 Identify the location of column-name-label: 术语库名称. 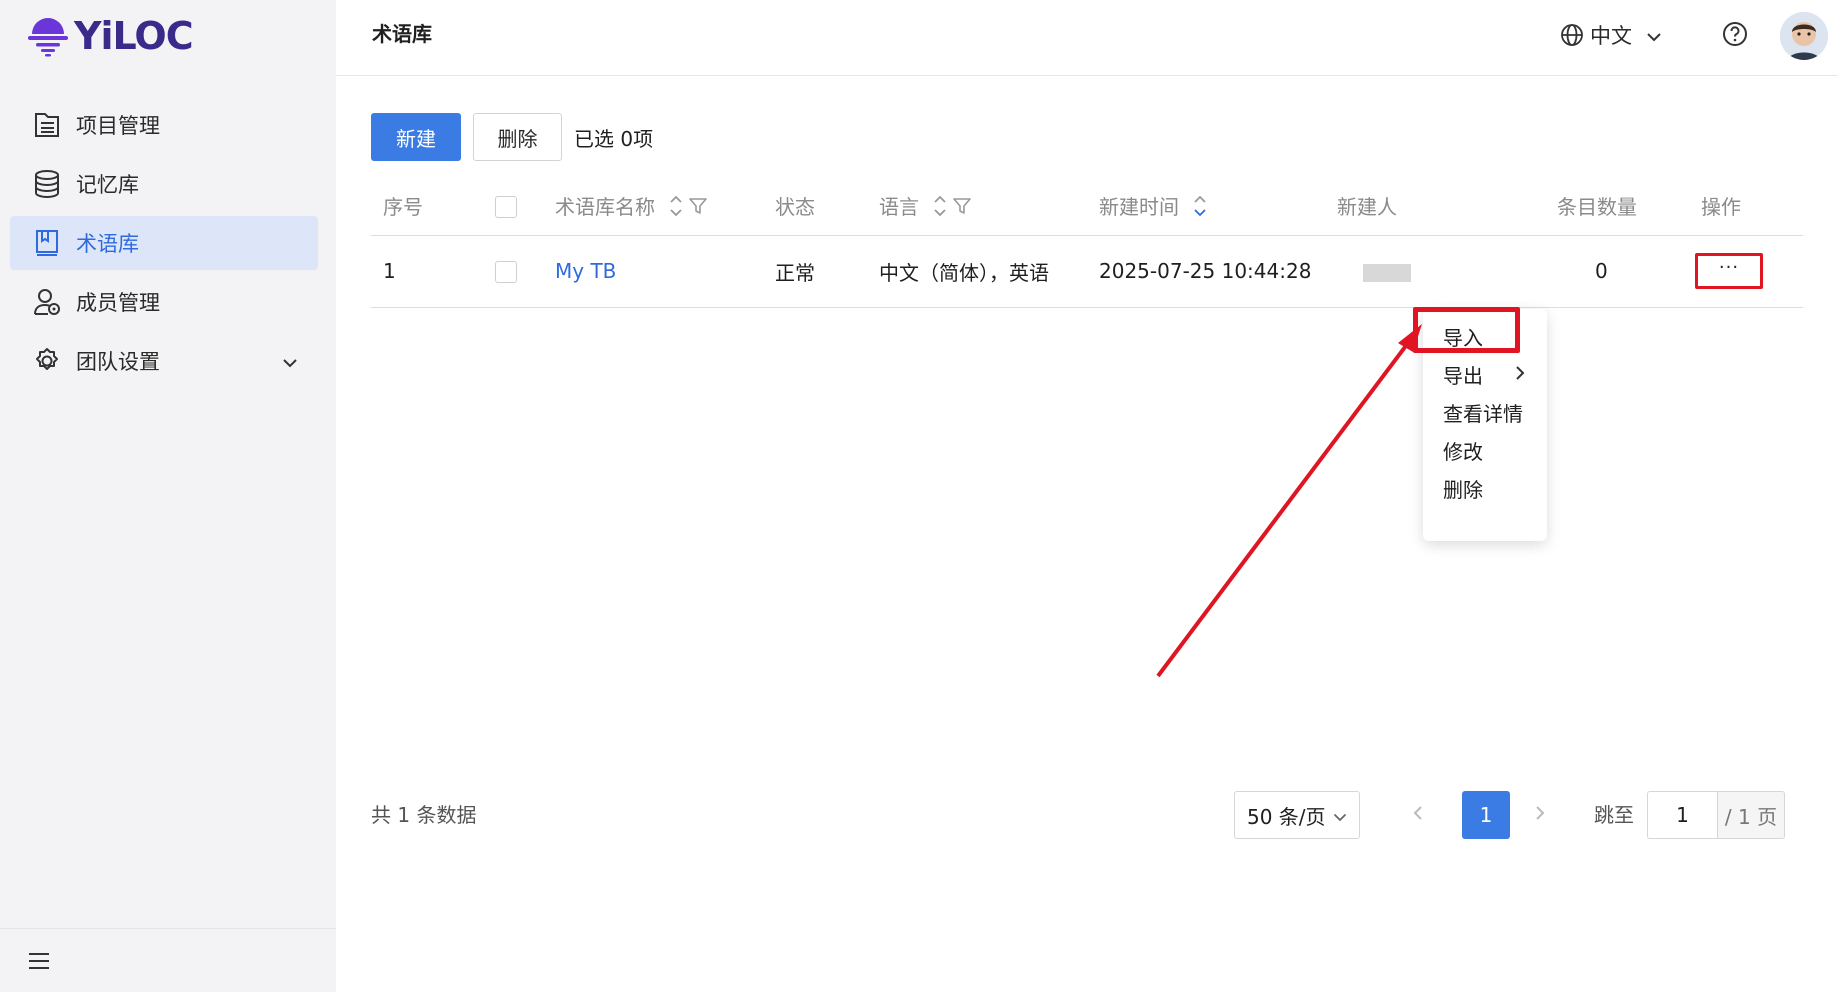
(605, 207).